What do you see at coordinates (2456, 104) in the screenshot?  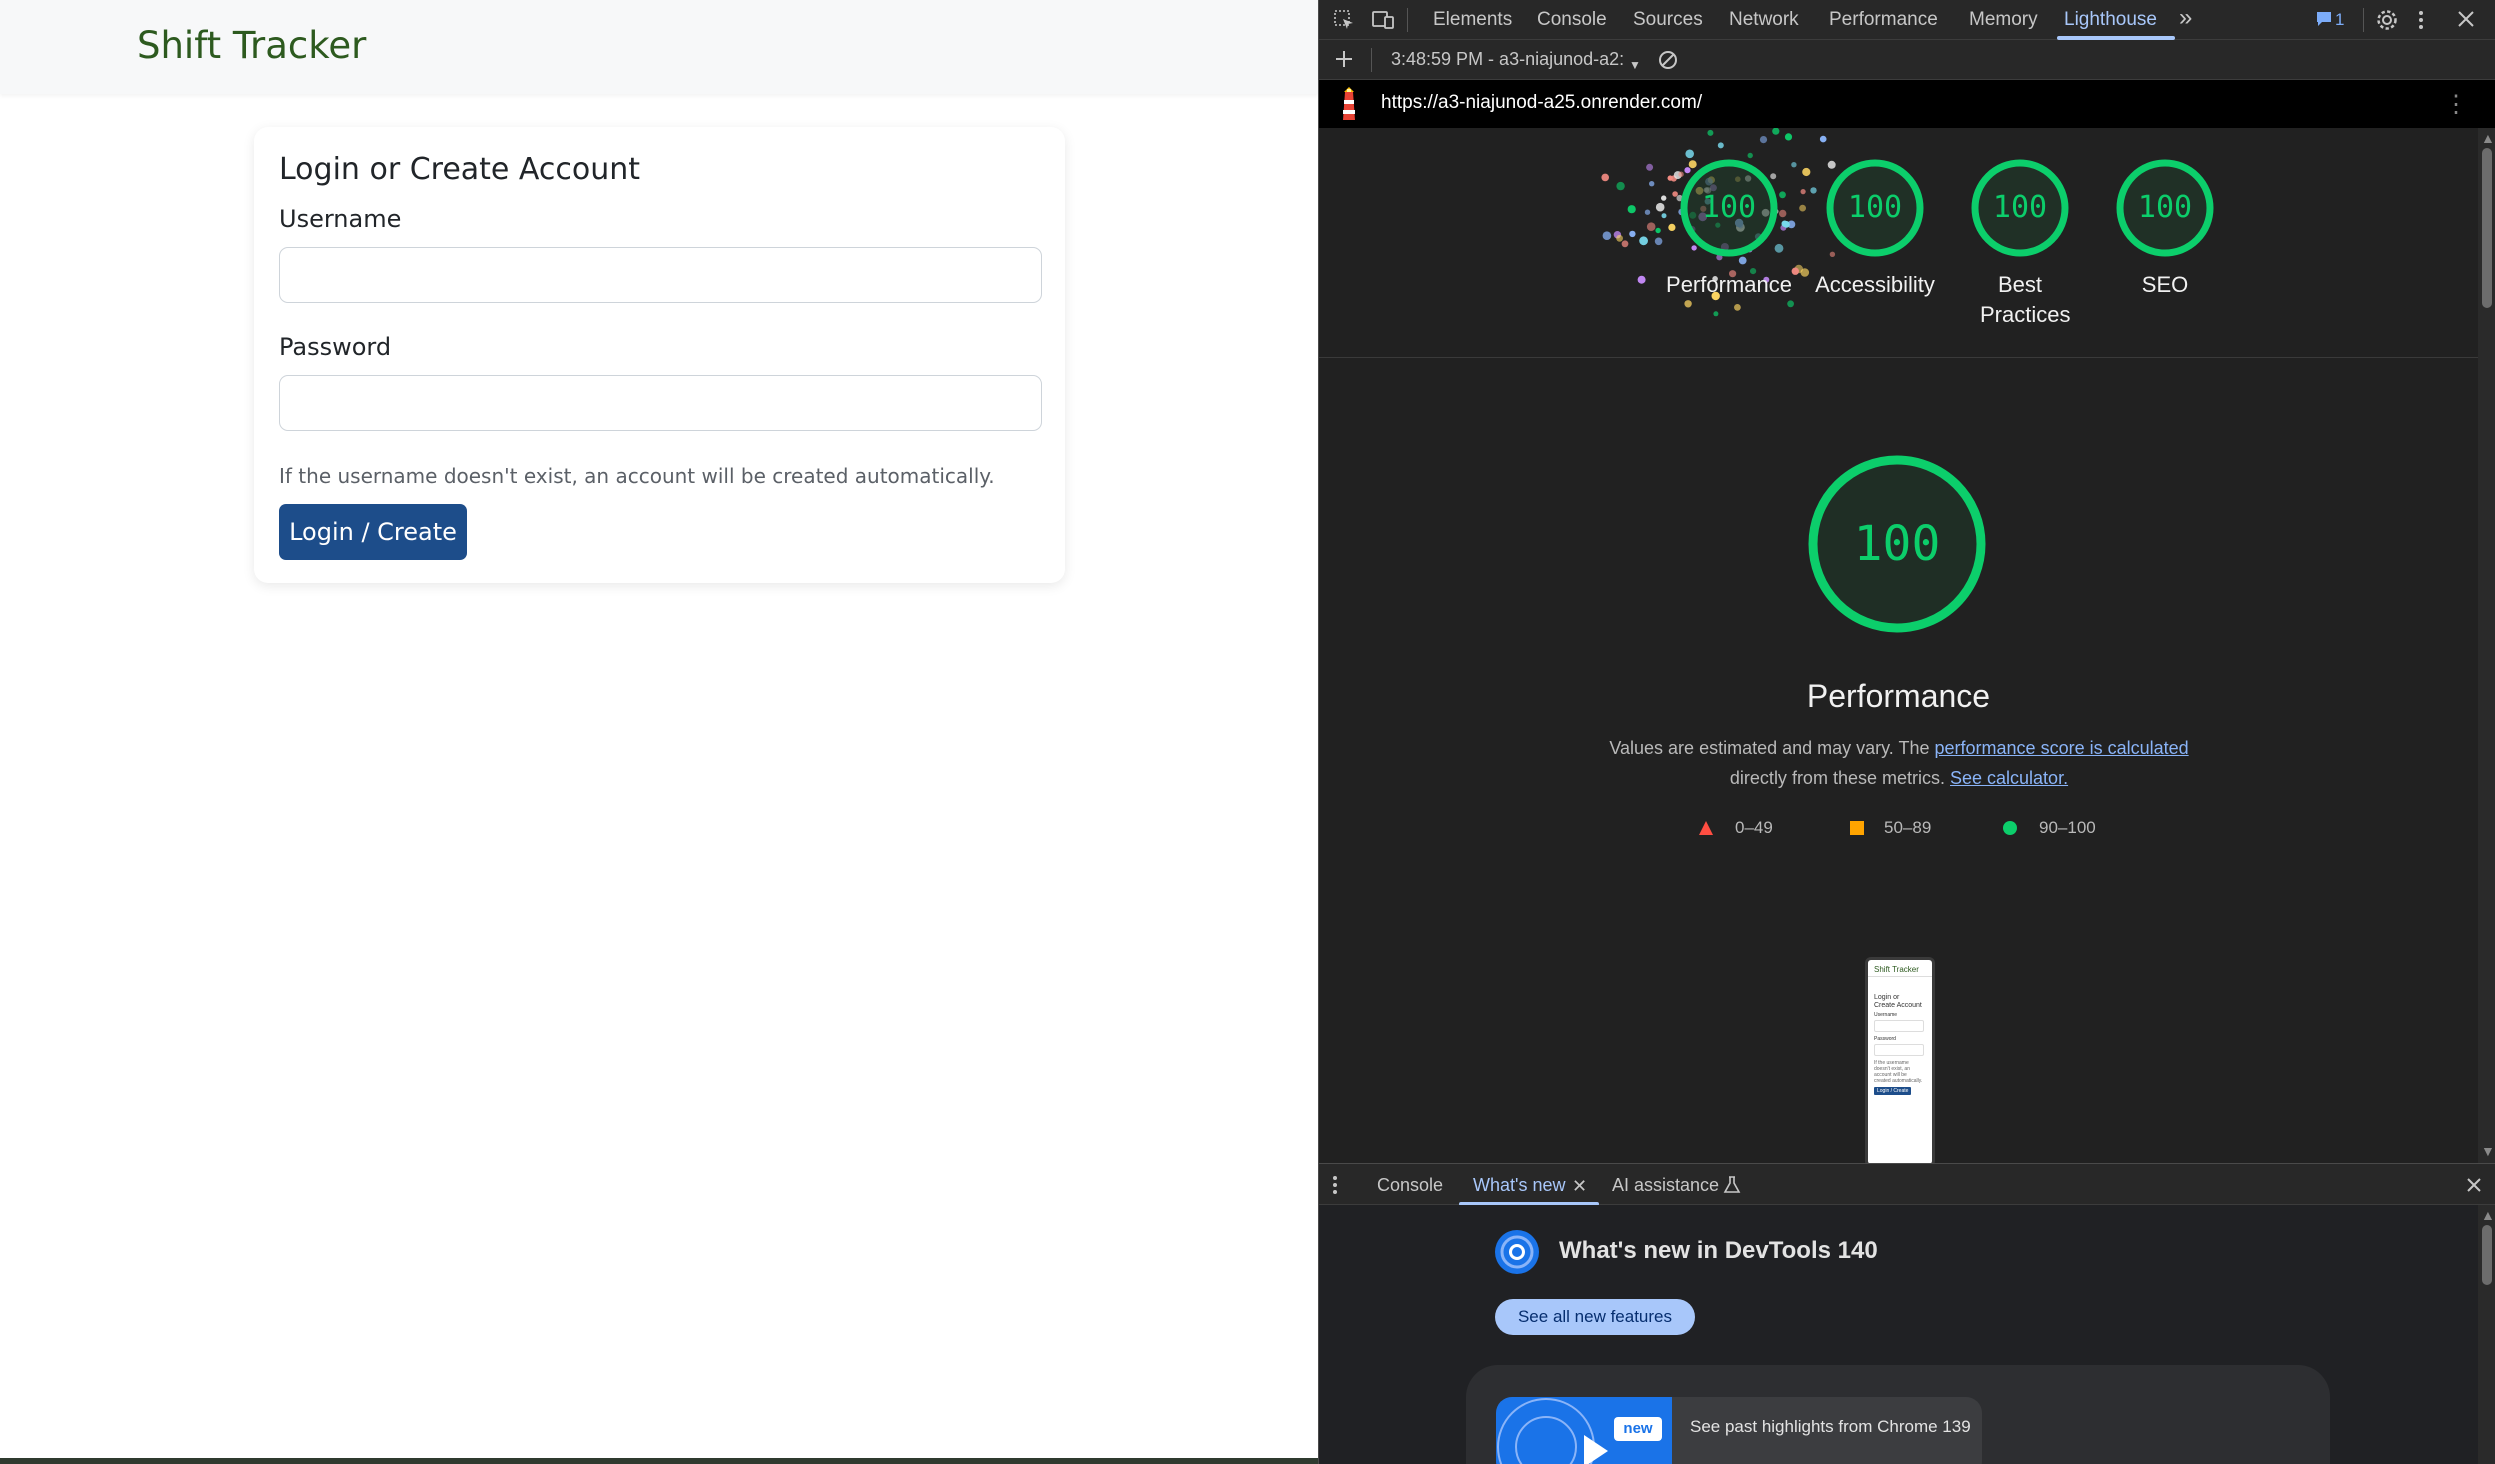 I see `report-menu-icon: ⋮` at bounding box center [2456, 104].